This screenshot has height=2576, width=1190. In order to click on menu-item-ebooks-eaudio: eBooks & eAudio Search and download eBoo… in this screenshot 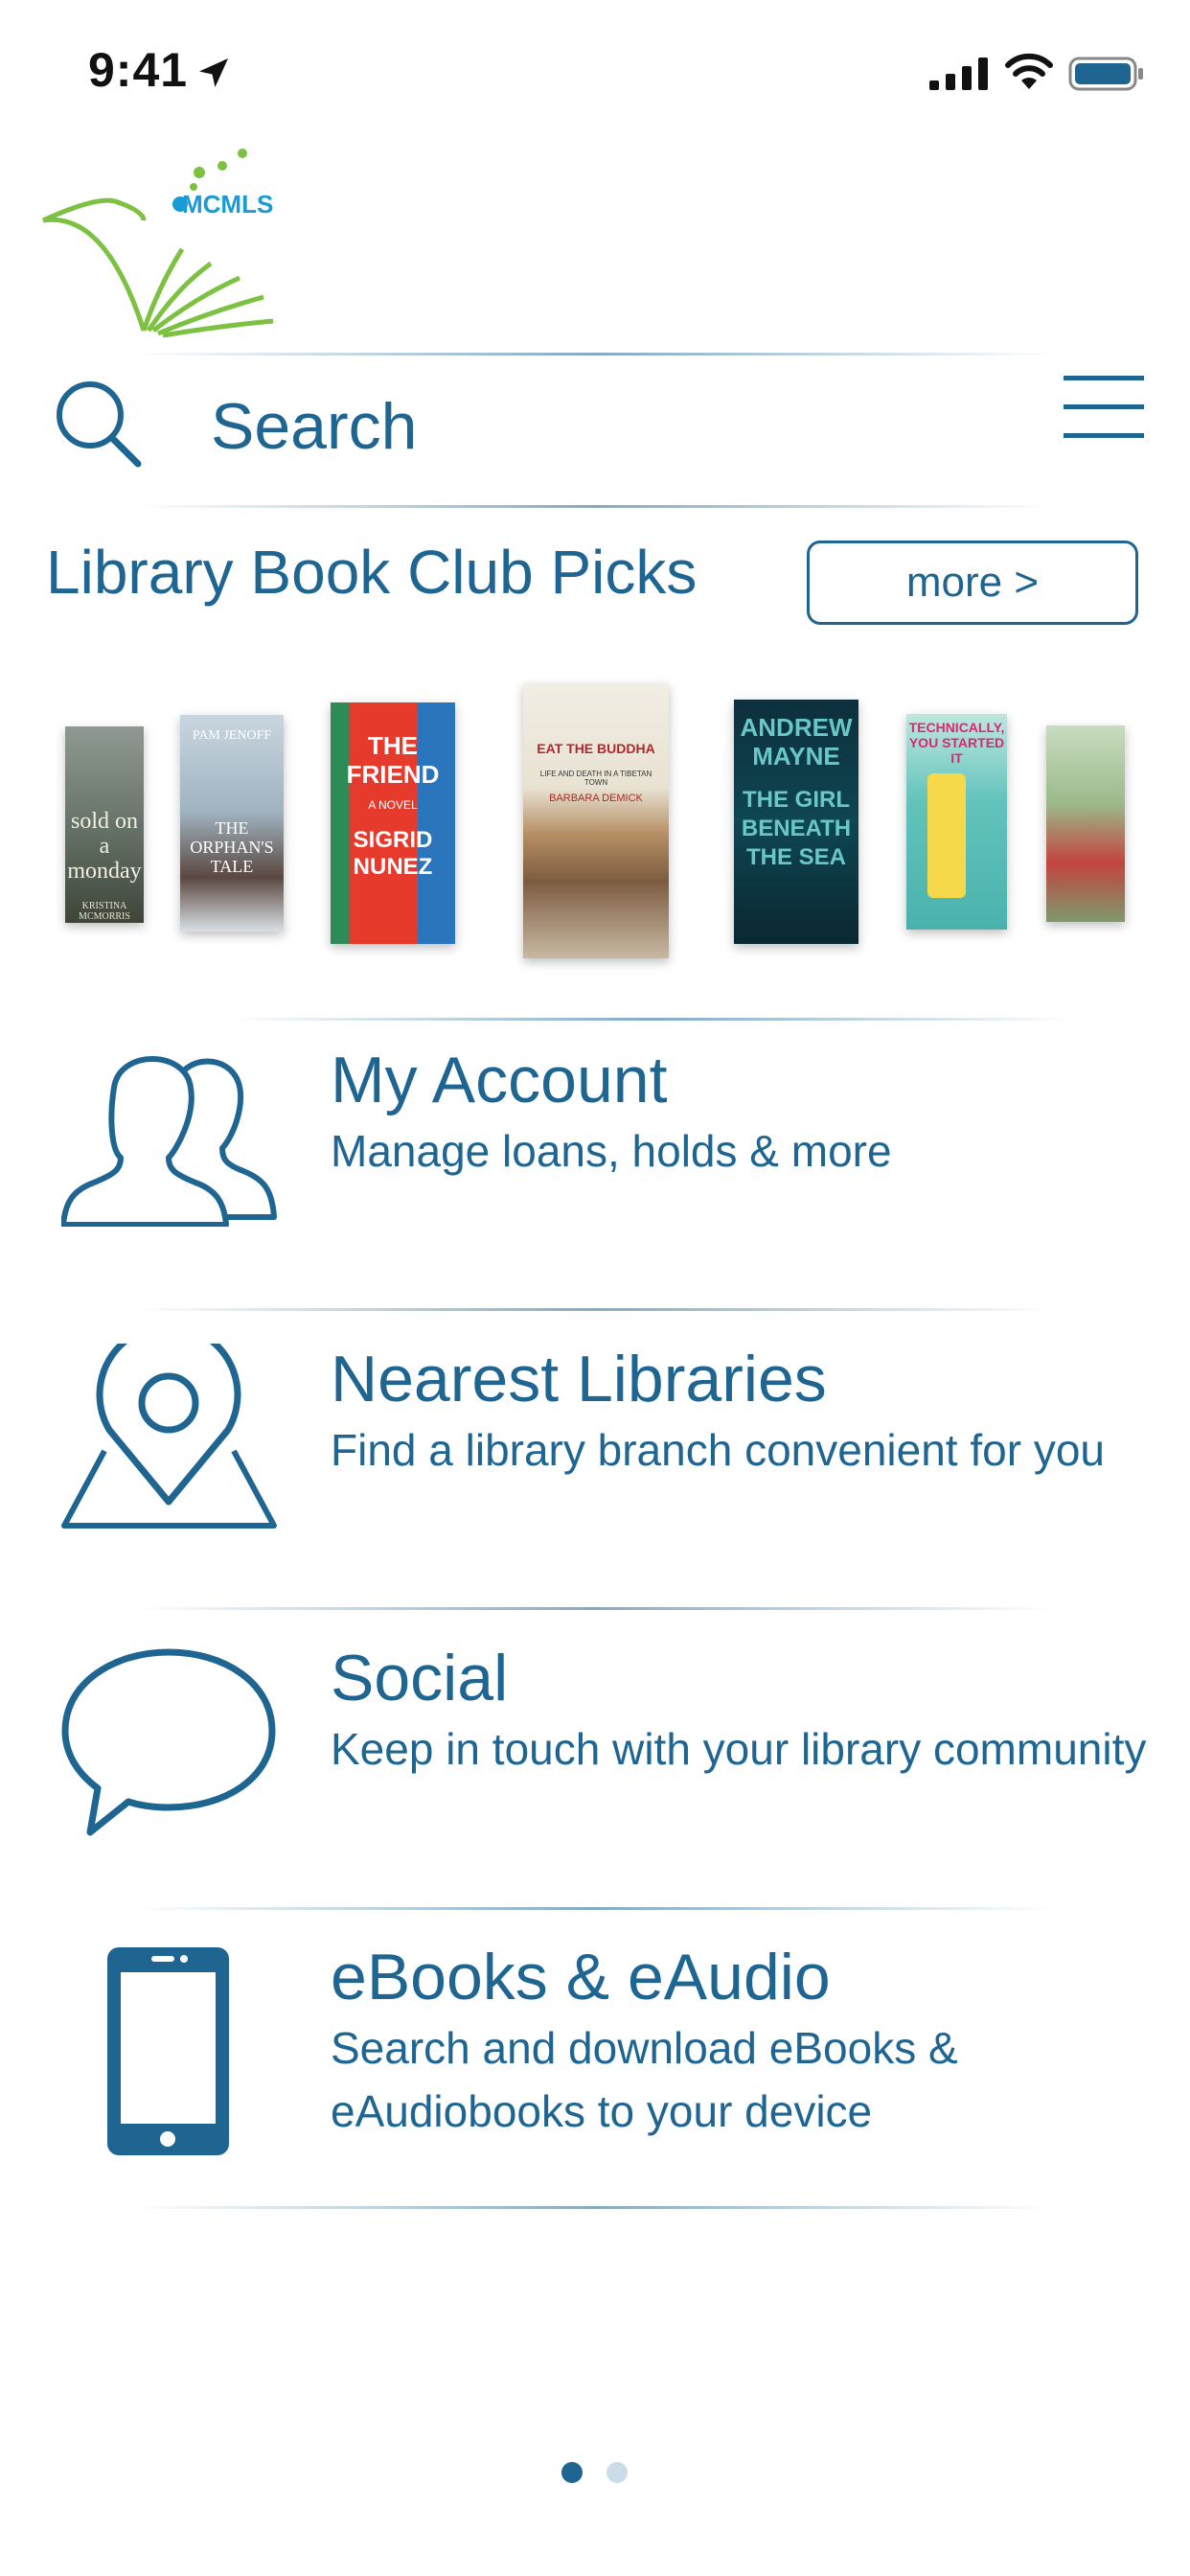, I will do `click(595, 2066)`.